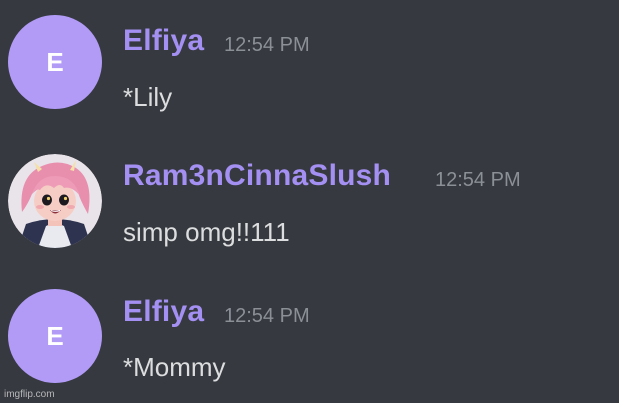  I want to click on watermark: imgflip.com, so click(29, 394).